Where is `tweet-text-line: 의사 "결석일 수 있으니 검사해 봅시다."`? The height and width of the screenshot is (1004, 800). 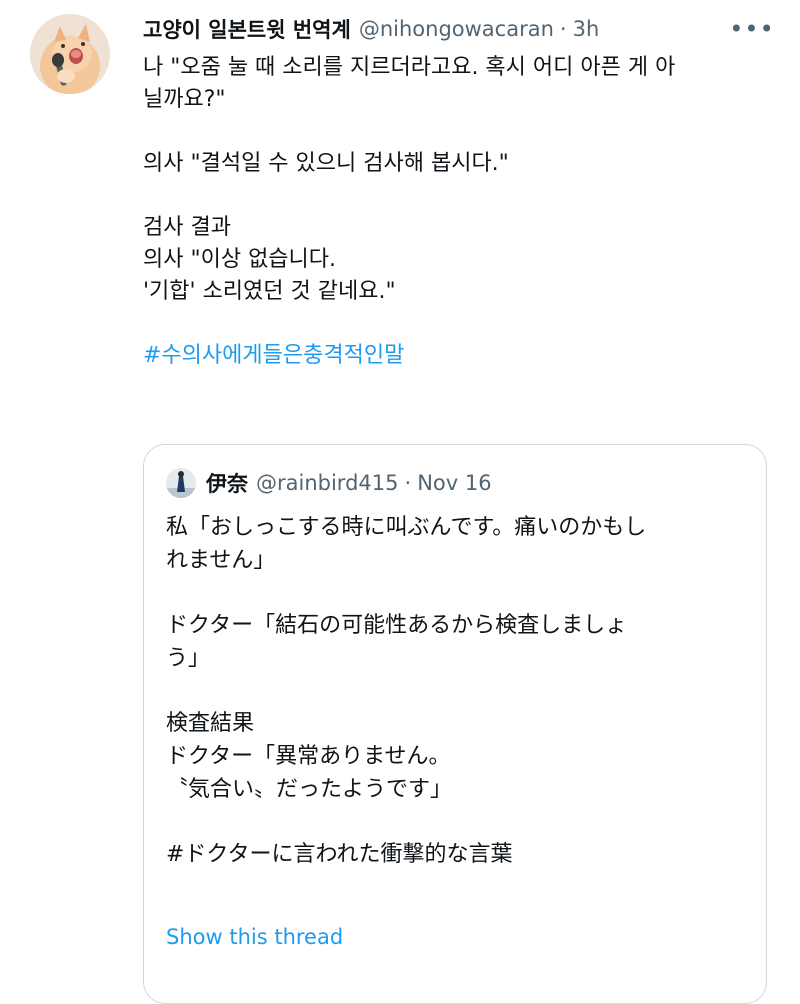 tweet-text-line: 의사 "결석일 수 있으니 검사해 봅시다." is located at coordinates (326, 163).